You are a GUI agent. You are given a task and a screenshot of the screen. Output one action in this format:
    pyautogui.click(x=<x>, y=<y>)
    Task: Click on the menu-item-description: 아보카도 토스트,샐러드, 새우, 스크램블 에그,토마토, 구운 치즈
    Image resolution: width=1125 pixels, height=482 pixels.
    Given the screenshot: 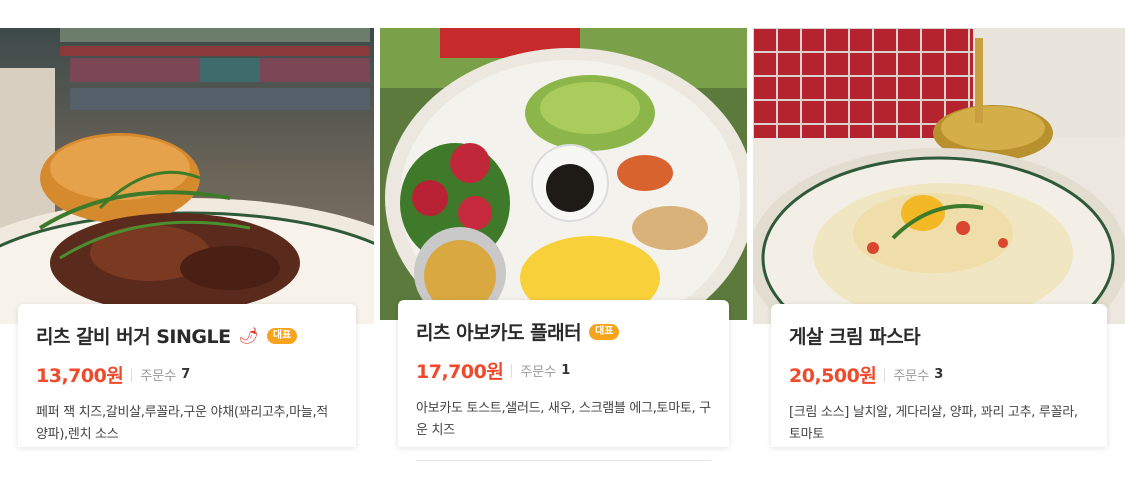 What is the action you would take?
    pyautogui.click(x=563, y=419)
    